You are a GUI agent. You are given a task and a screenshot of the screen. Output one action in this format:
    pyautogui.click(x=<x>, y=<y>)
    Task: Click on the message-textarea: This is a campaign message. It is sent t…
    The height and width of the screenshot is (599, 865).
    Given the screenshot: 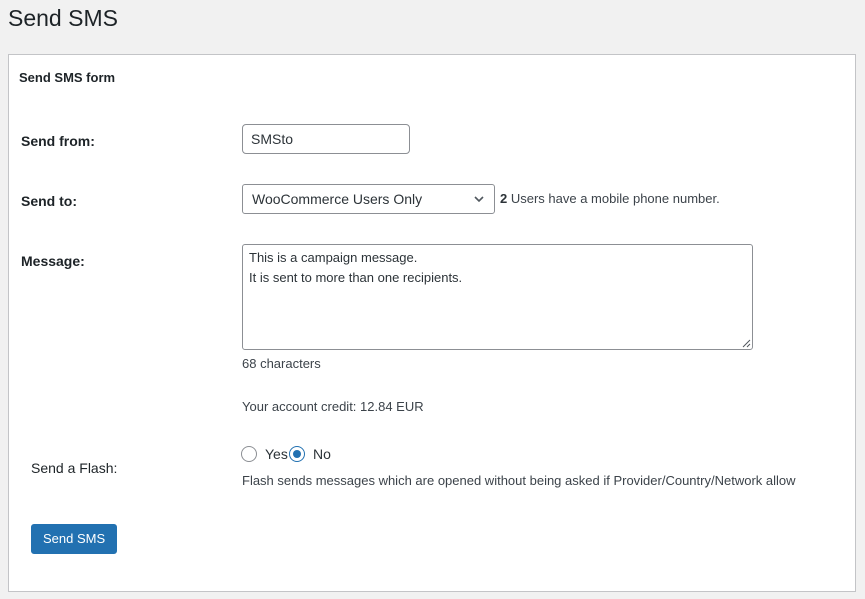 What is the action you would take?
    pyautogui.click(x=497, y=297)
    